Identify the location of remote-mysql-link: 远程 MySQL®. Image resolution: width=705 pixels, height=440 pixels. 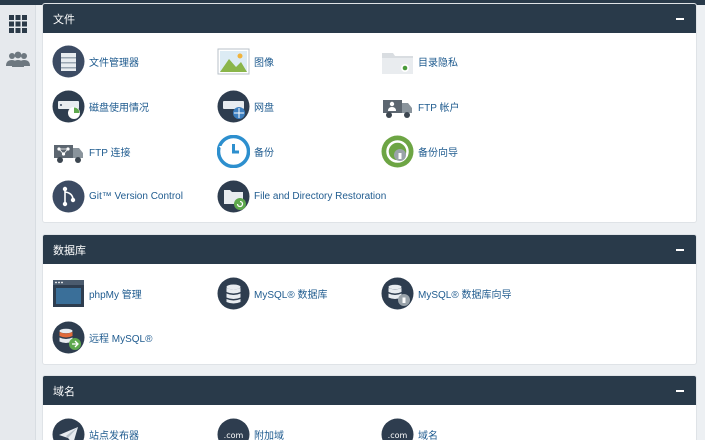
(102, 337).